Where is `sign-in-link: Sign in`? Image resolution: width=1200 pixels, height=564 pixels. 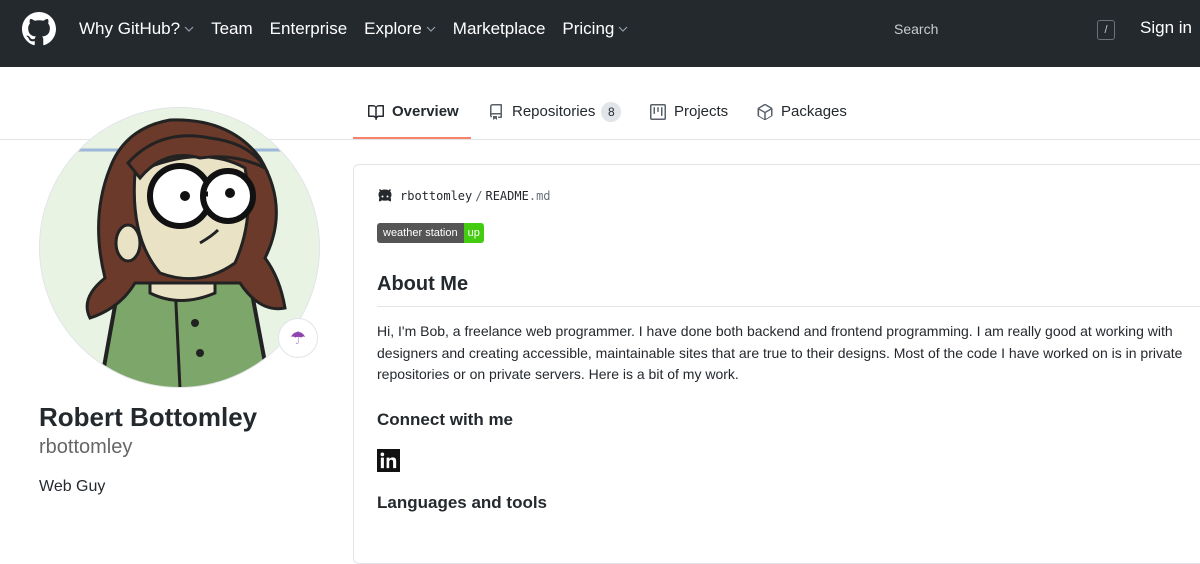
sign-in-link: Sign in is located at coordinates (1166, 28).